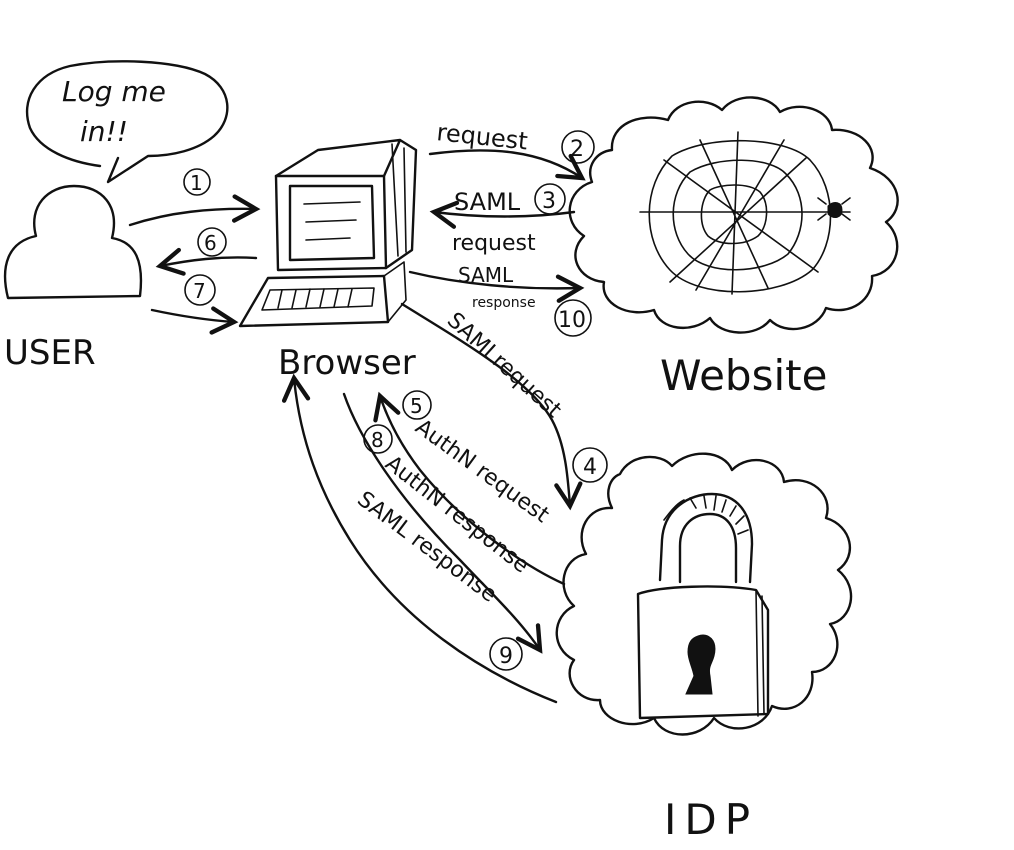  Describe the element at coordinates (745, 213) in the screenshot. I see `spider-web-icon` at that location.